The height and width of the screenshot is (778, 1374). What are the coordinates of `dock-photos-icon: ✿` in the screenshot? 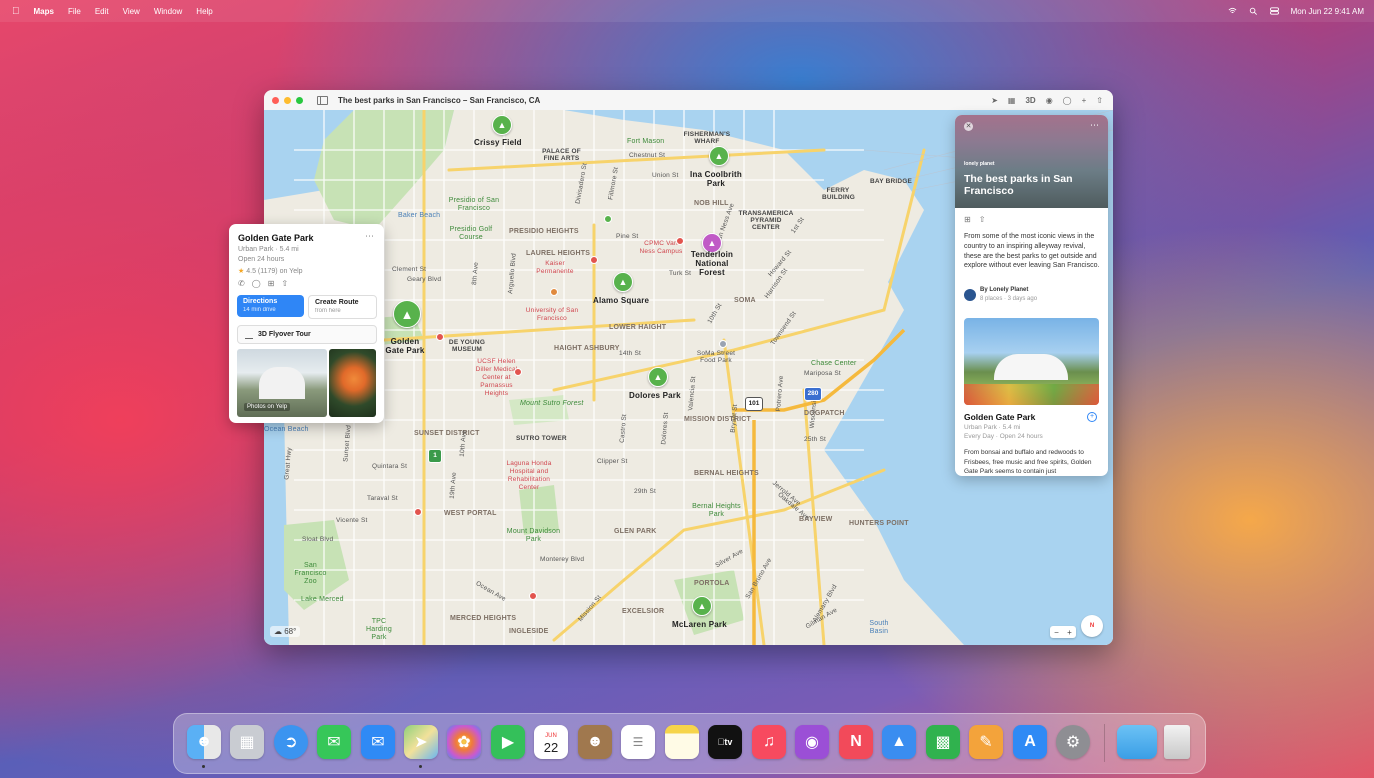 It's located at (464, 742).